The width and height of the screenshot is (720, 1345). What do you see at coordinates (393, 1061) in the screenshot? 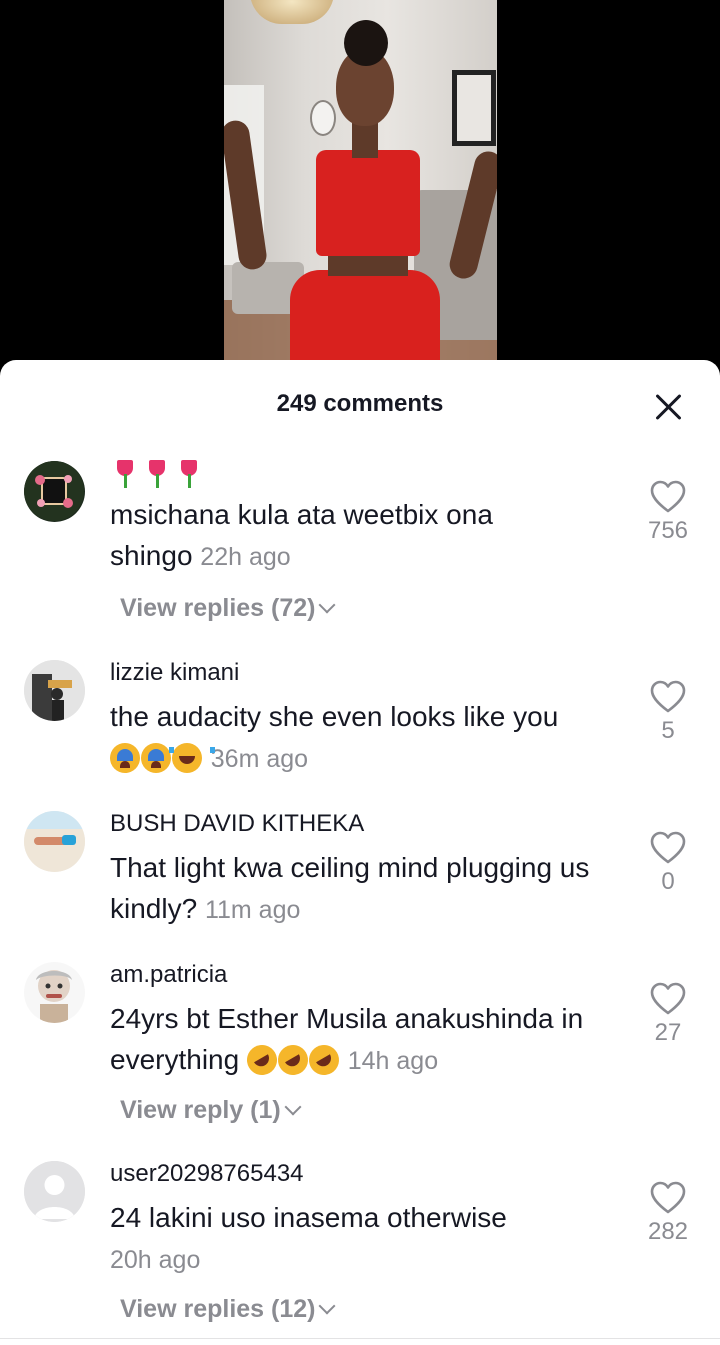
I see `comment-timestamp: 14h ago` at bounding box center [393, 1061].